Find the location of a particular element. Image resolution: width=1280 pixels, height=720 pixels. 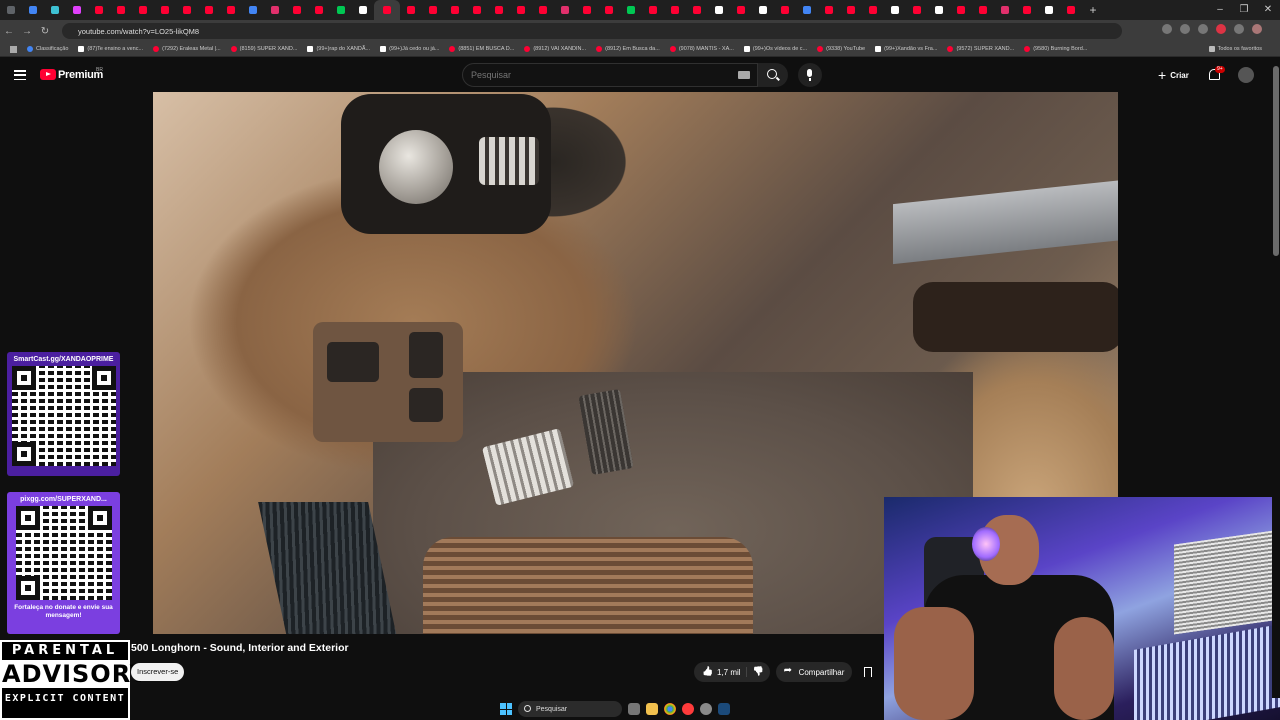

file-explorer-icon is located at coordinates (634, 709).